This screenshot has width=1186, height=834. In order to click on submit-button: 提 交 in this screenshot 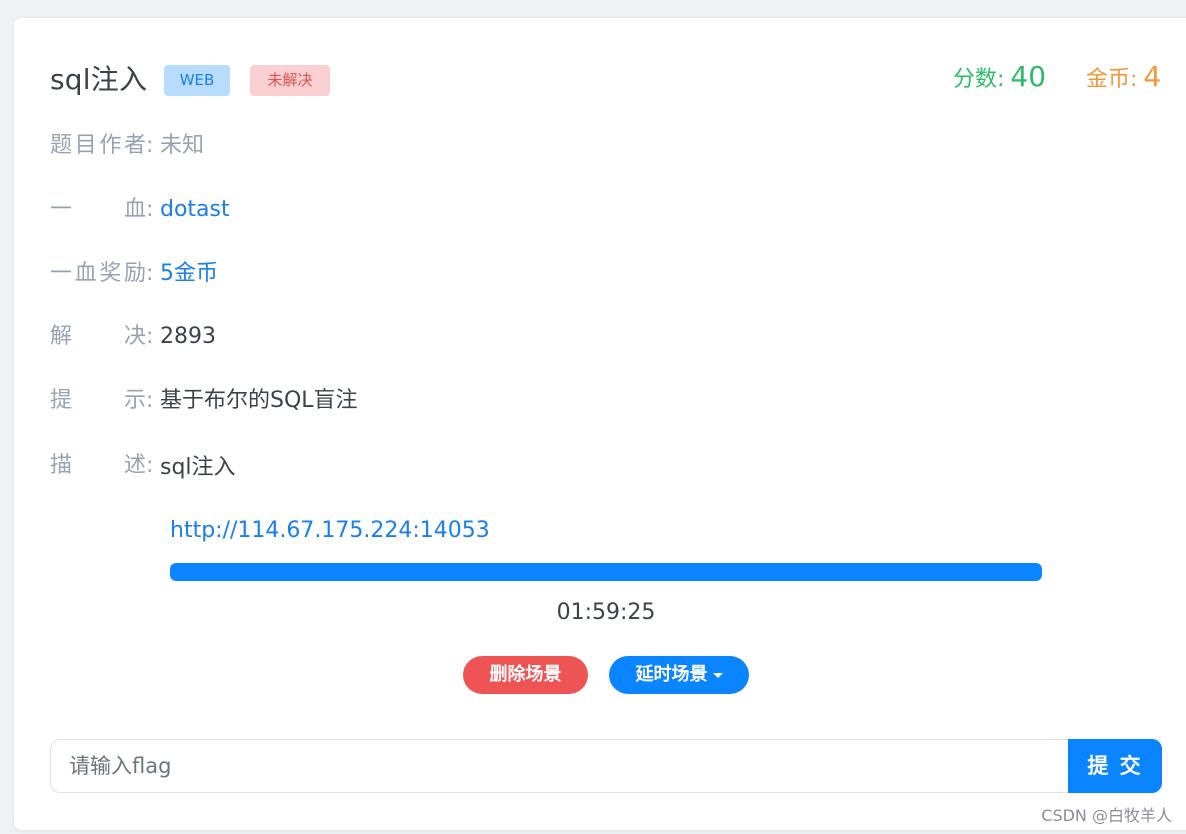, I will do `click(1115, 766)`.